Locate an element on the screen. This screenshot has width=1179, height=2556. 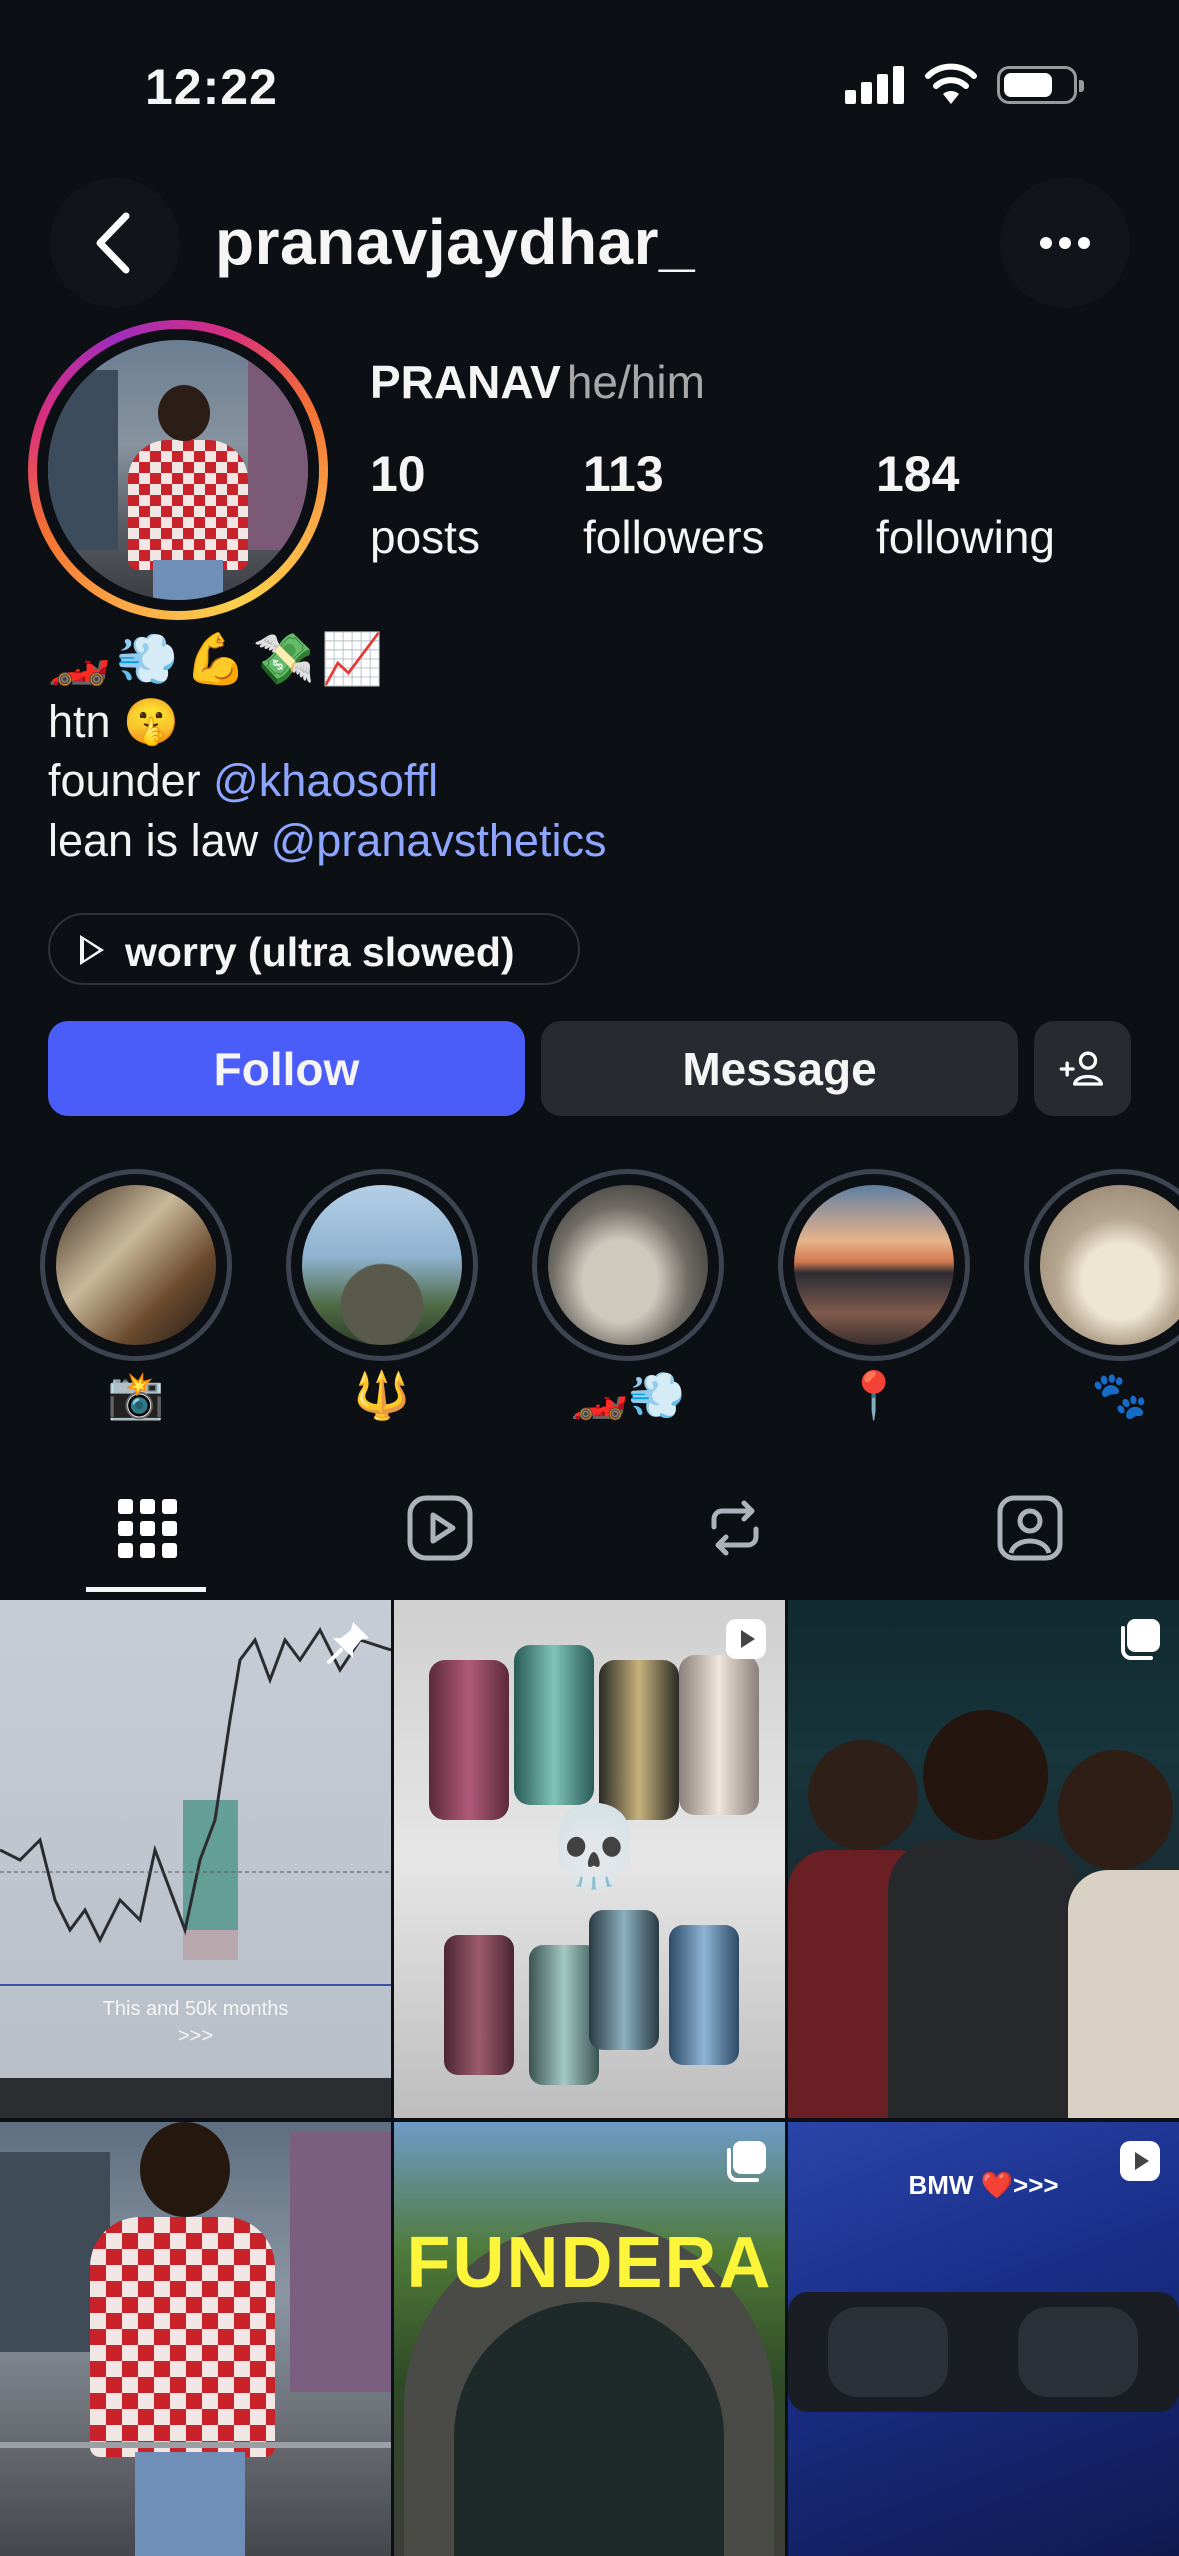
wifi-icon is located at coordinates (951, 83).